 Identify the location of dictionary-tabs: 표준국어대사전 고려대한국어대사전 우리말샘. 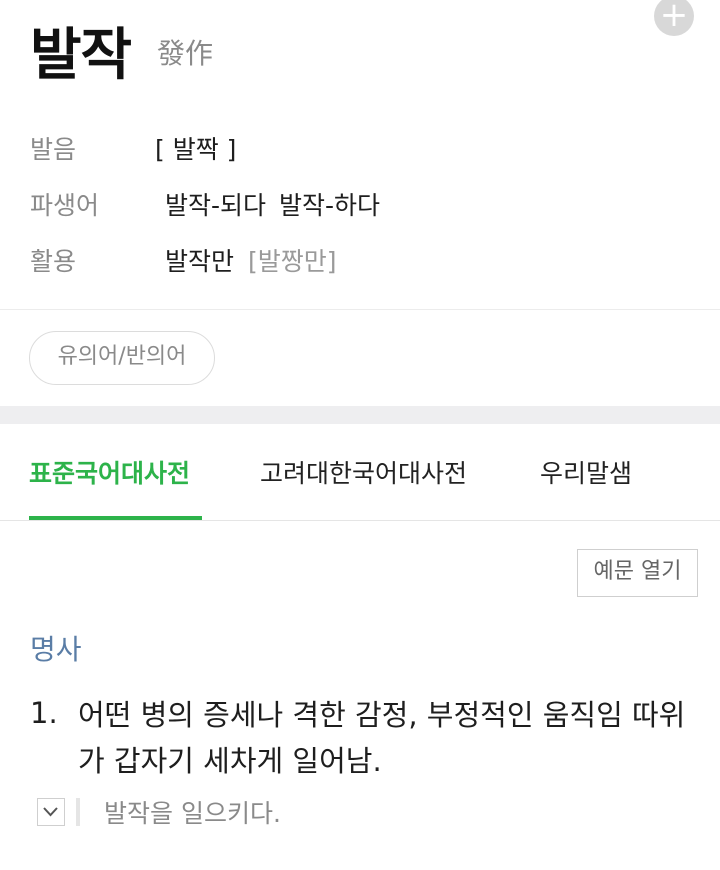
(360, 472).